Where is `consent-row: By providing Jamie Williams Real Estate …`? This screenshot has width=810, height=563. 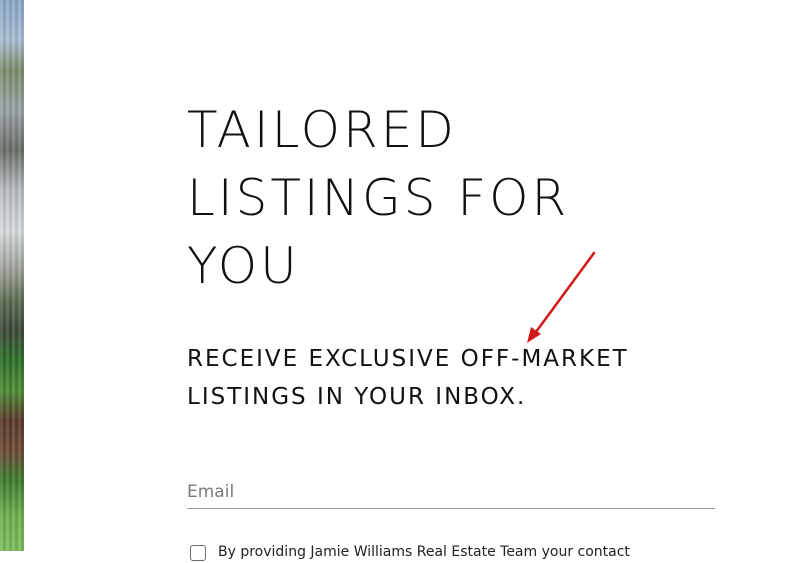 consent-row: By providing Jamie Williams Real Estate … is located at coordinates (470, 553).